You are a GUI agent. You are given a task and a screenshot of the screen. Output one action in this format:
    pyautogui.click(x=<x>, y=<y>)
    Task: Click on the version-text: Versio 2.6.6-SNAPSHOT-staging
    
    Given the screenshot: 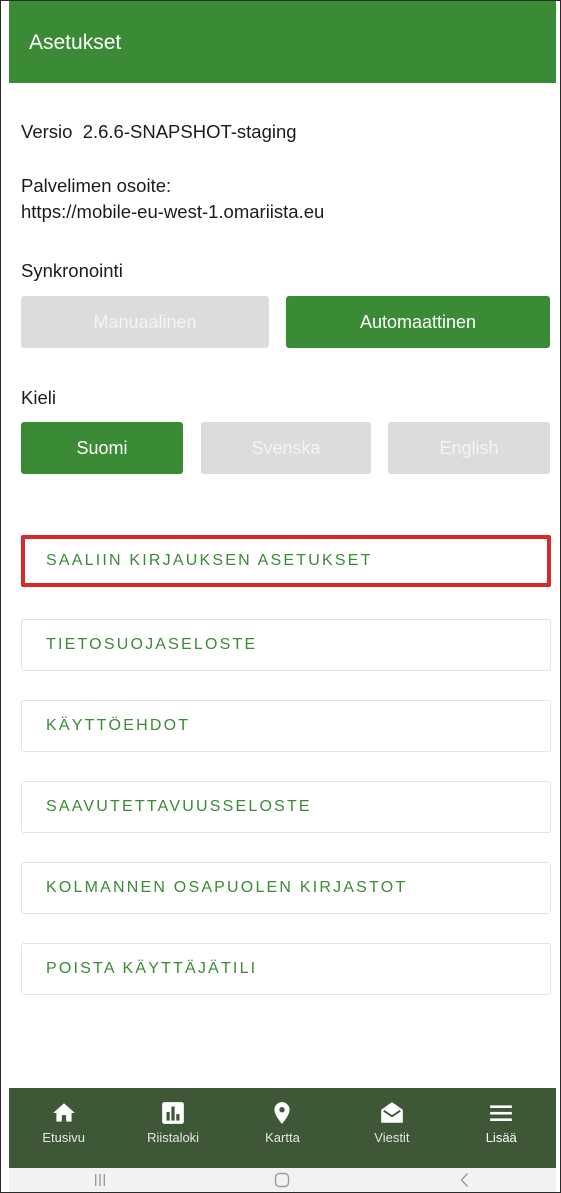 What is the action you would take?
    pyautogui.click(x=159, y=131)
    